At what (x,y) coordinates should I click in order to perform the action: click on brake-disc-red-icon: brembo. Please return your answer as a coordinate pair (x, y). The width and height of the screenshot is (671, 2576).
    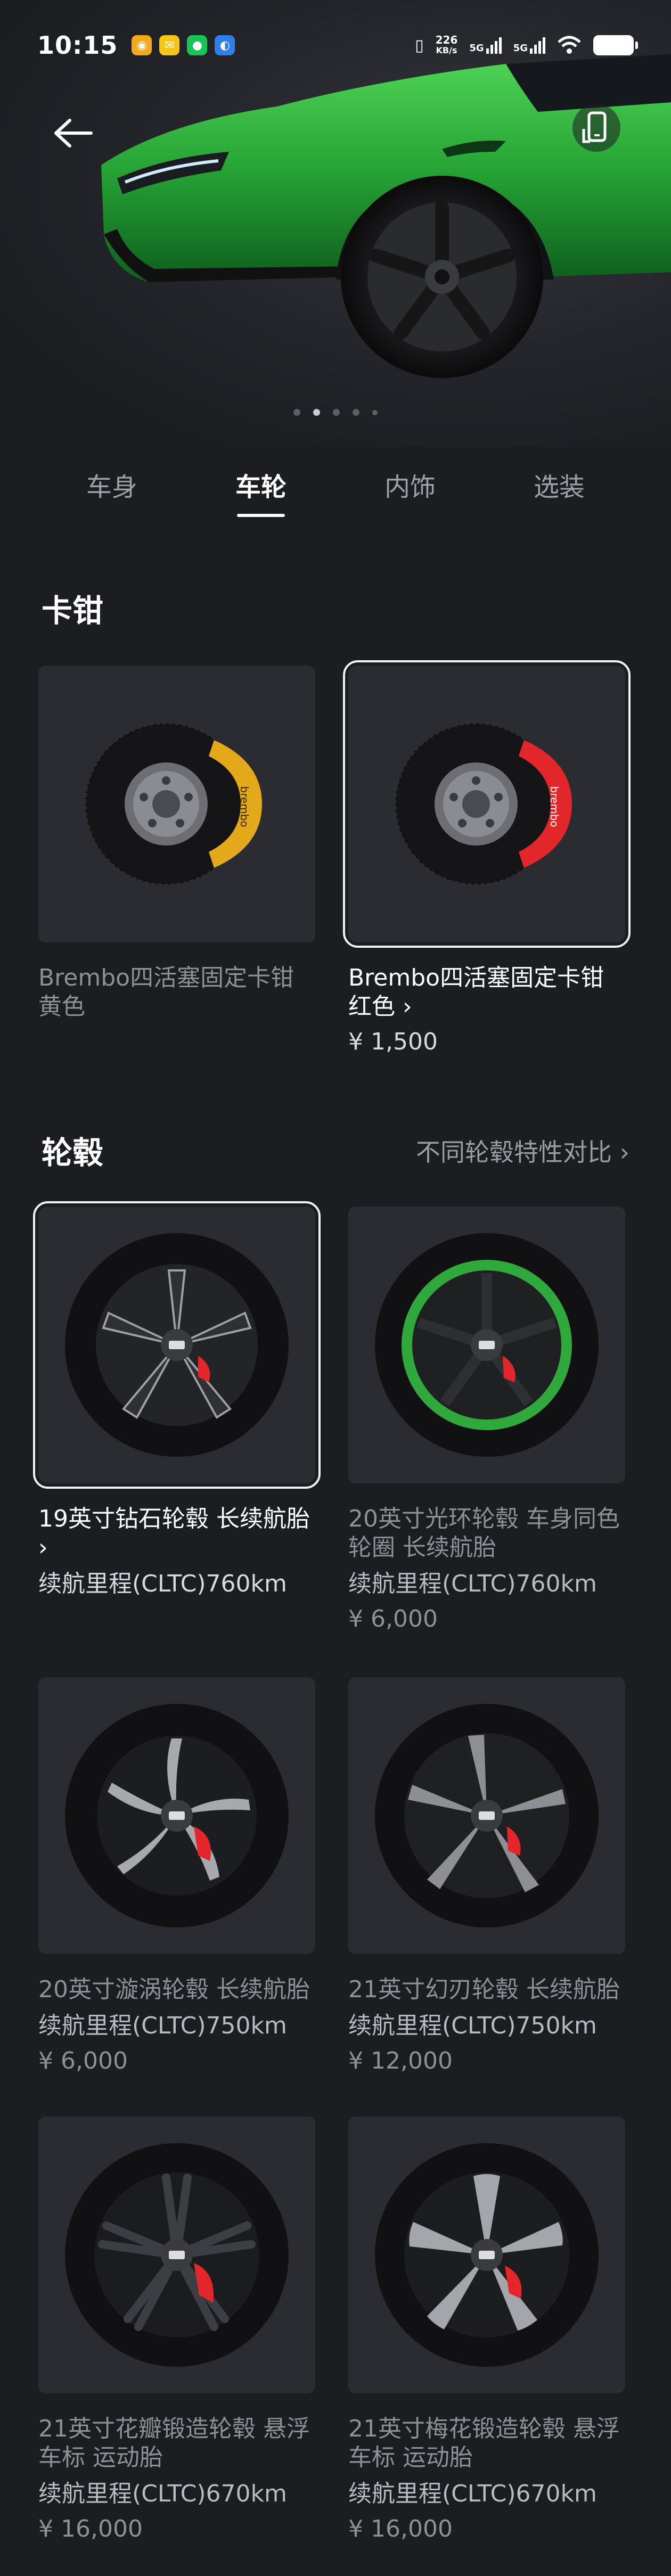
    Looking at the image, I should click on (483, 804).